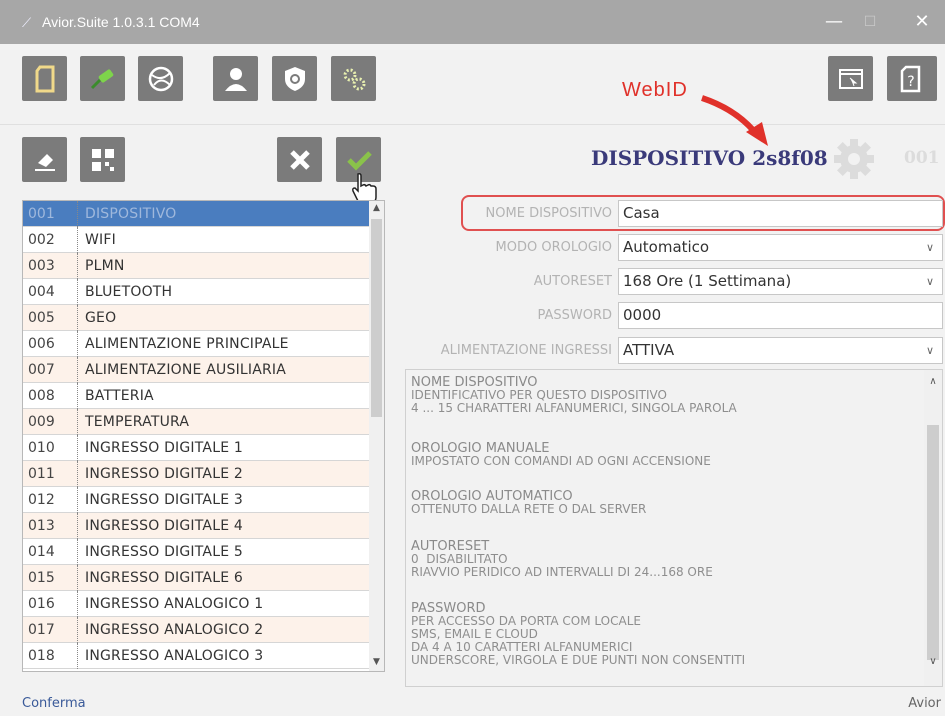  Describe the element at coordinates (105, 266) in the screenshot. I see `list-item-label: PLMN` at that location.